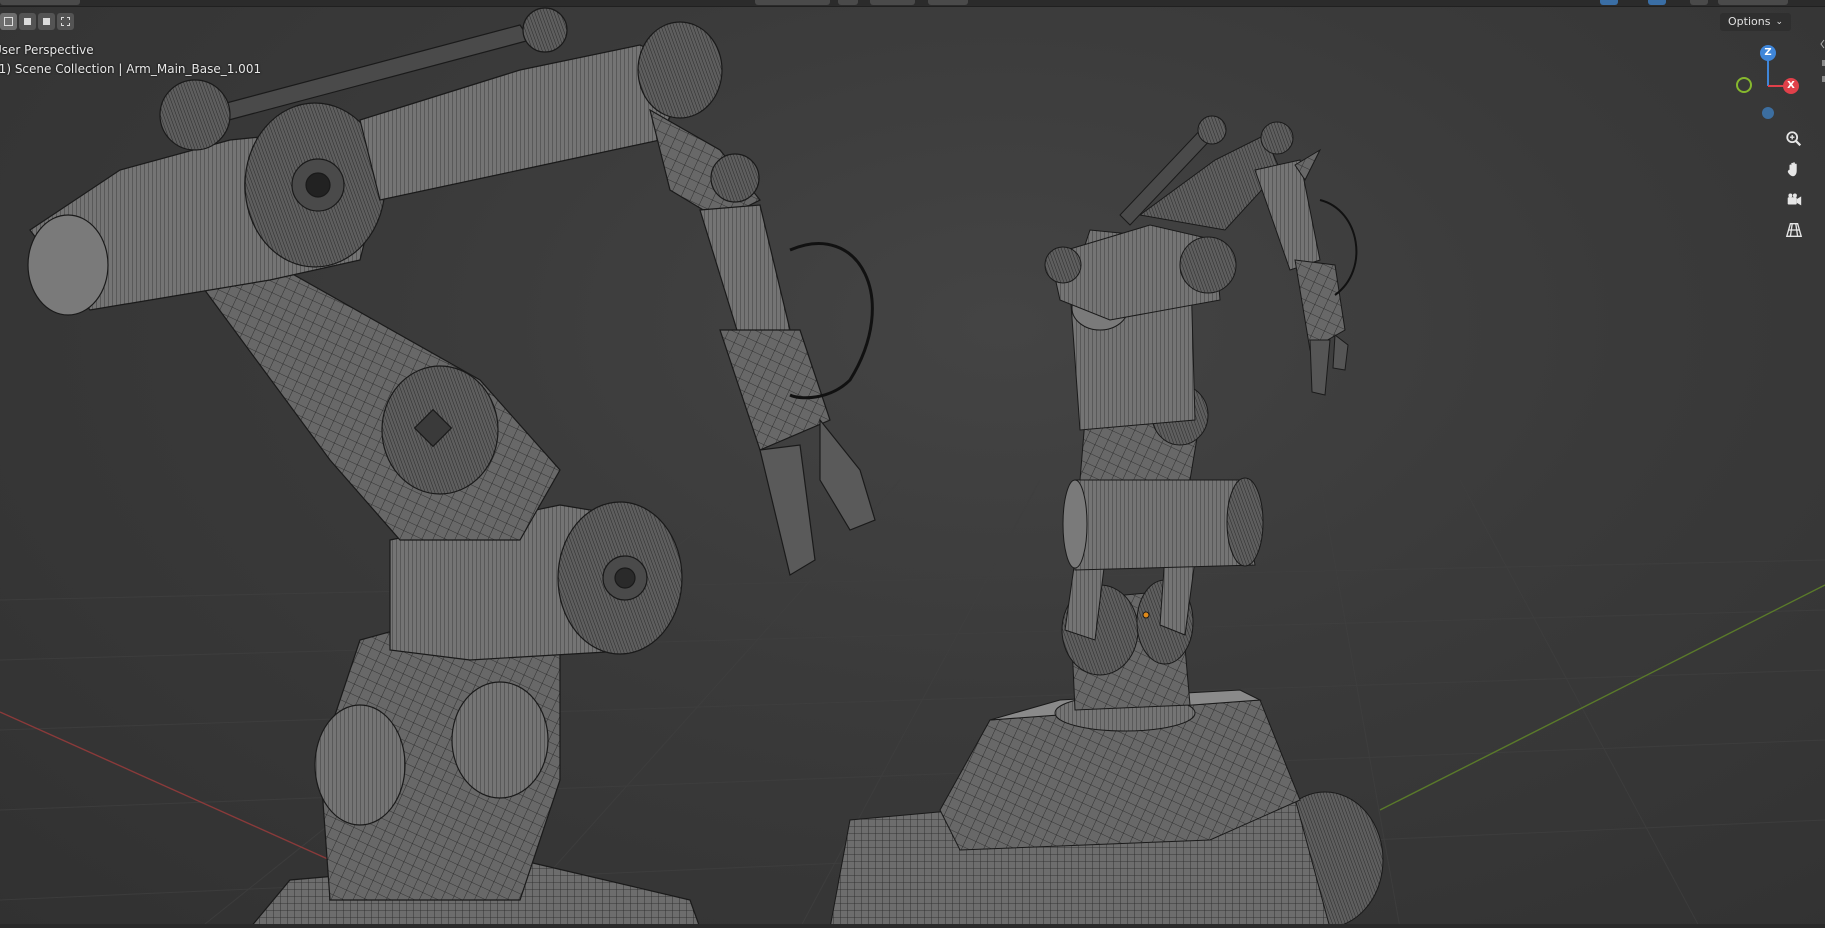 This screenshot has height=928, width=1825. What do you see at coordinates (1768, 53) in the screenshot?
I see `z-axis-icon: Z` at bounding box center [1768, 53].